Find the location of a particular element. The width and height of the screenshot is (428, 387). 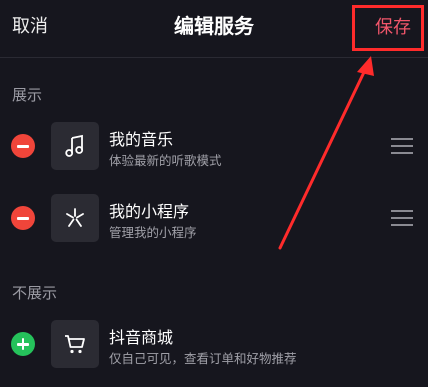

section-label-hidden: 不展示 is located at coordinates (35, 293).